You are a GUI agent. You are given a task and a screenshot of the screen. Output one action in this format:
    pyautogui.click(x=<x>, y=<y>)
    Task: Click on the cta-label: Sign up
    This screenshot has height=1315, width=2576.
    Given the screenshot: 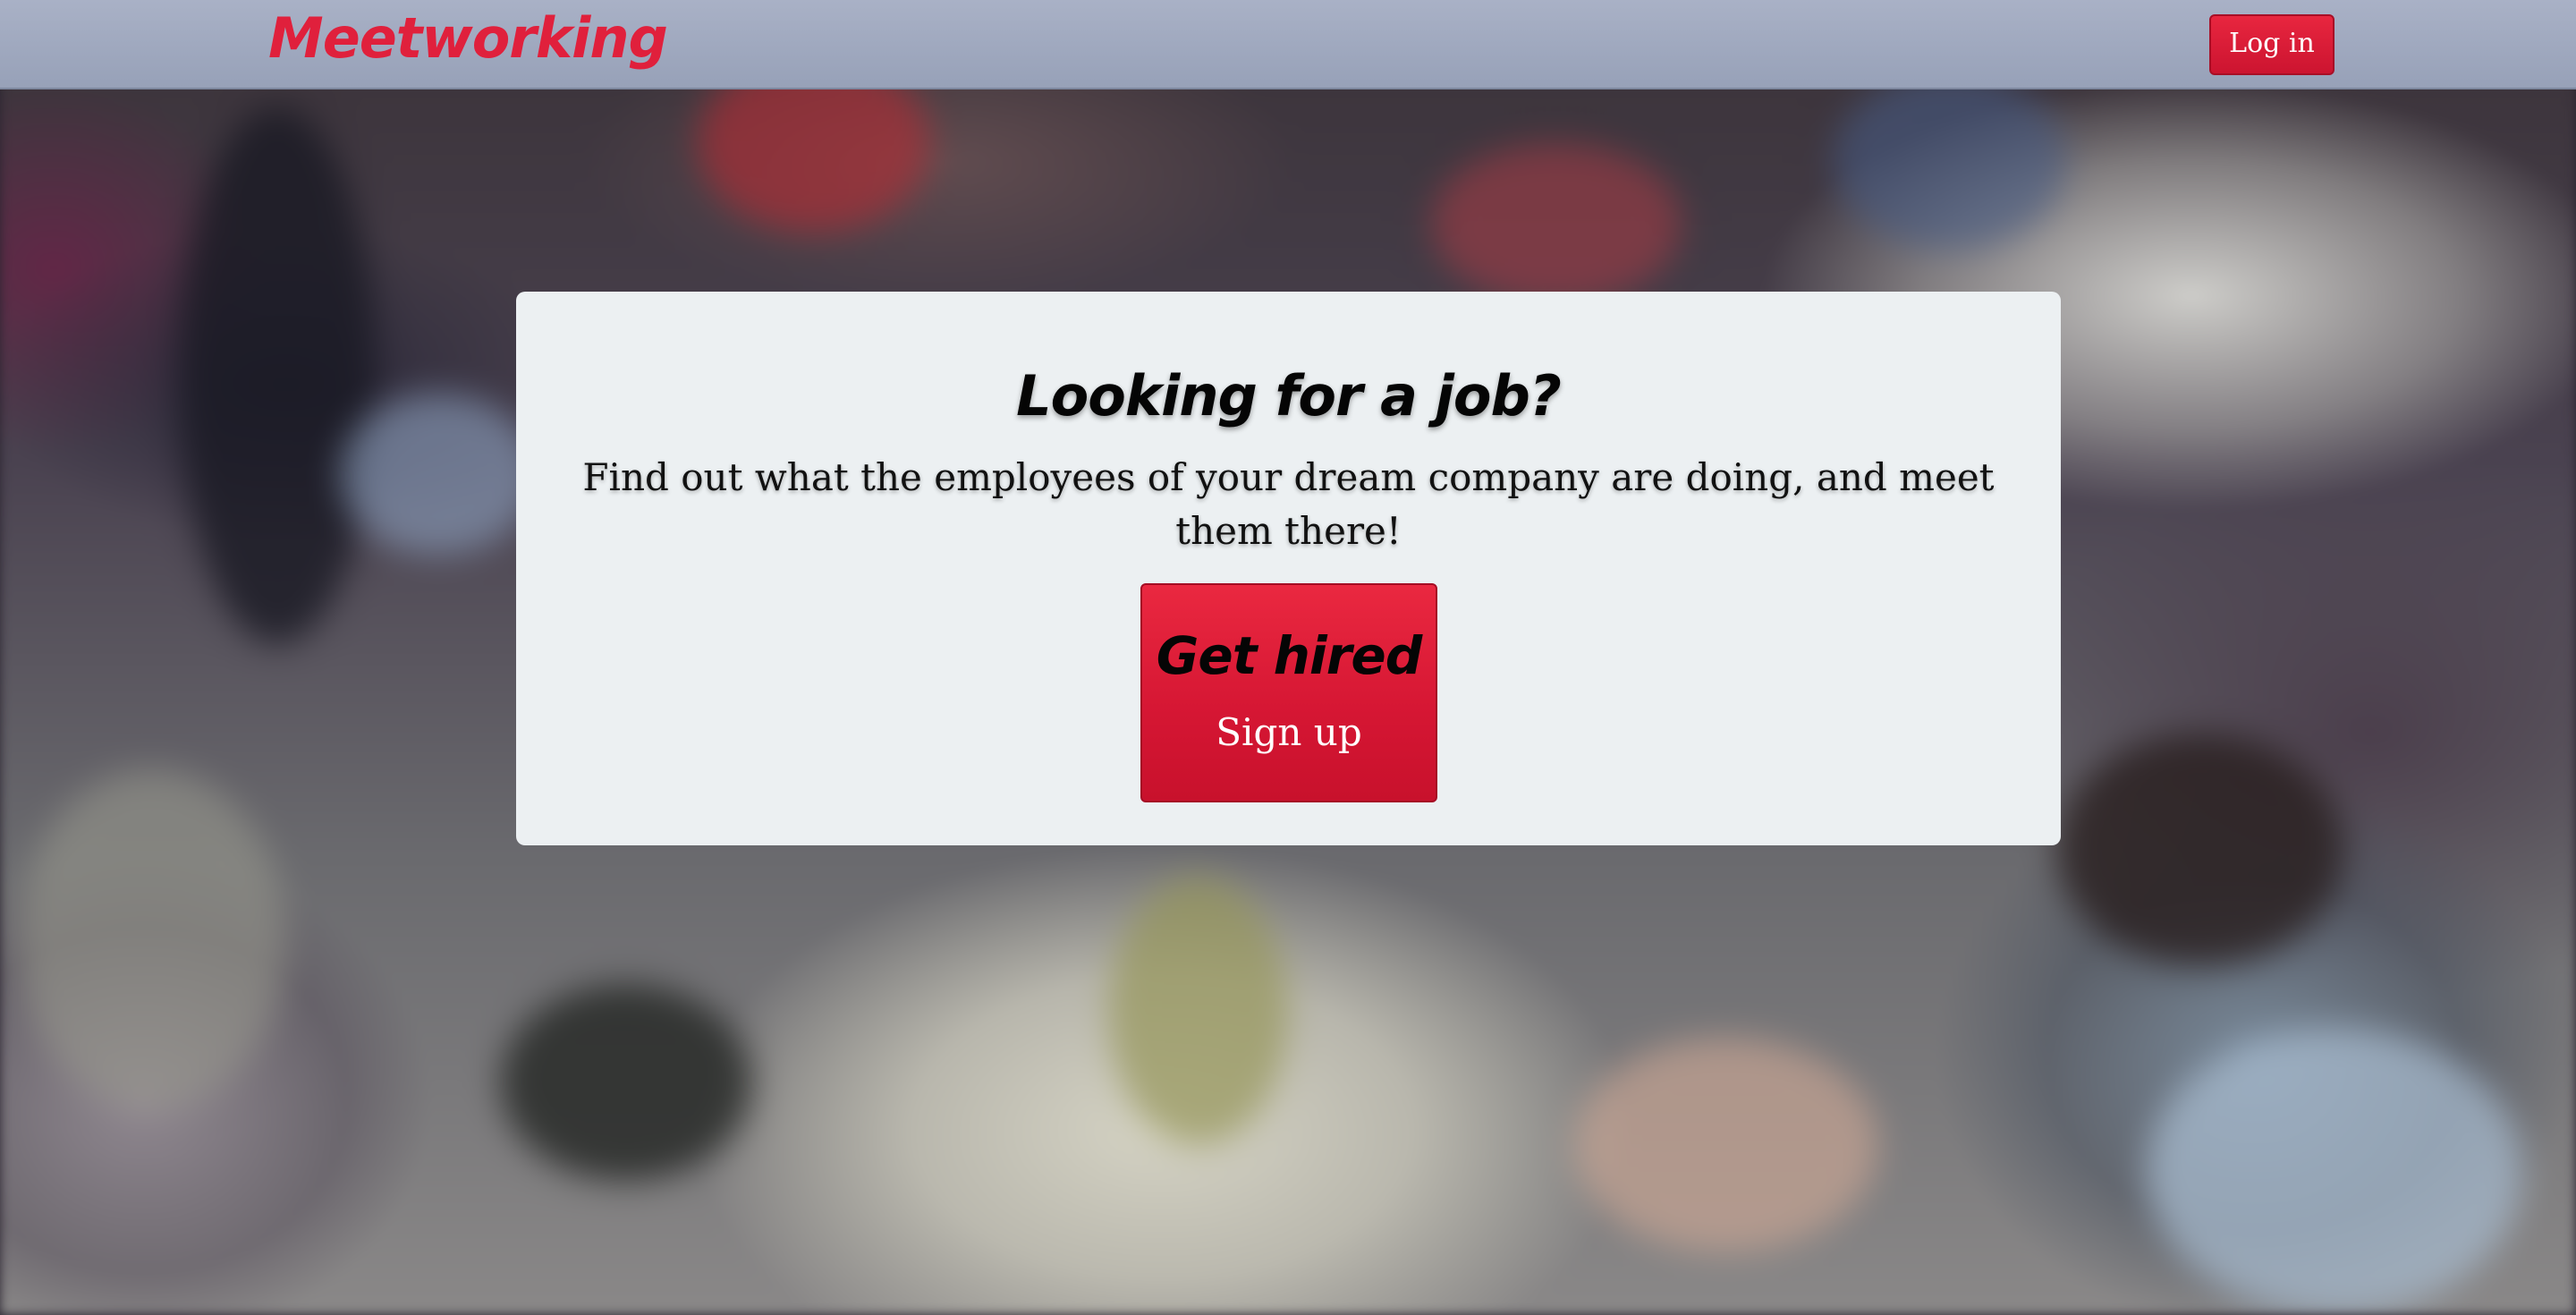 What is the action you would take?
    pyautogui.click(x=1289, y=732)
    